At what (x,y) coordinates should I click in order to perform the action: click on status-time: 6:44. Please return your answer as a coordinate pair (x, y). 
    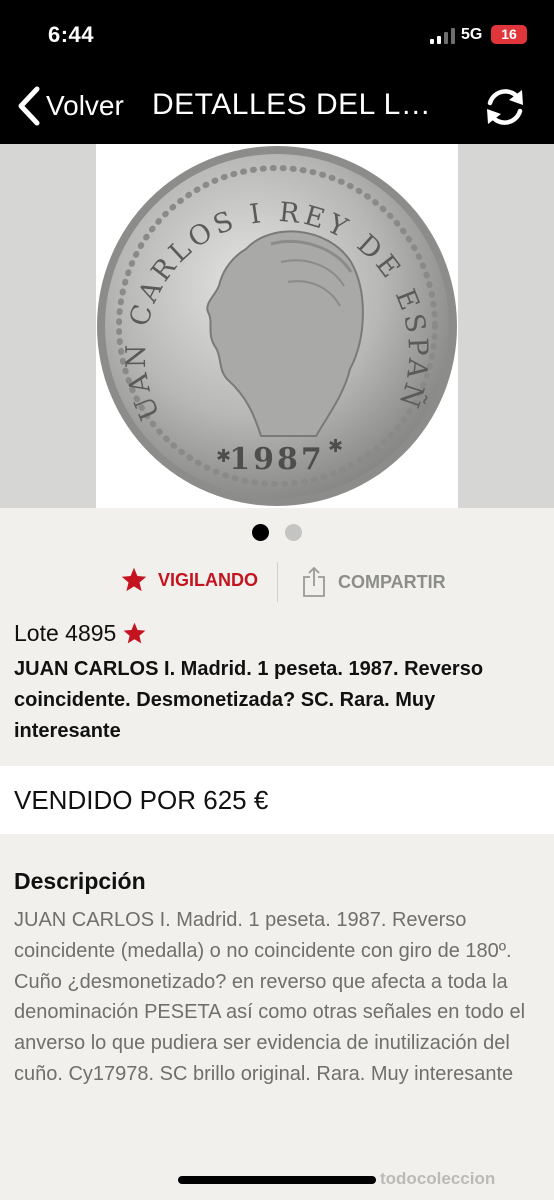
    Looking at the image, I should click on (71, 34).